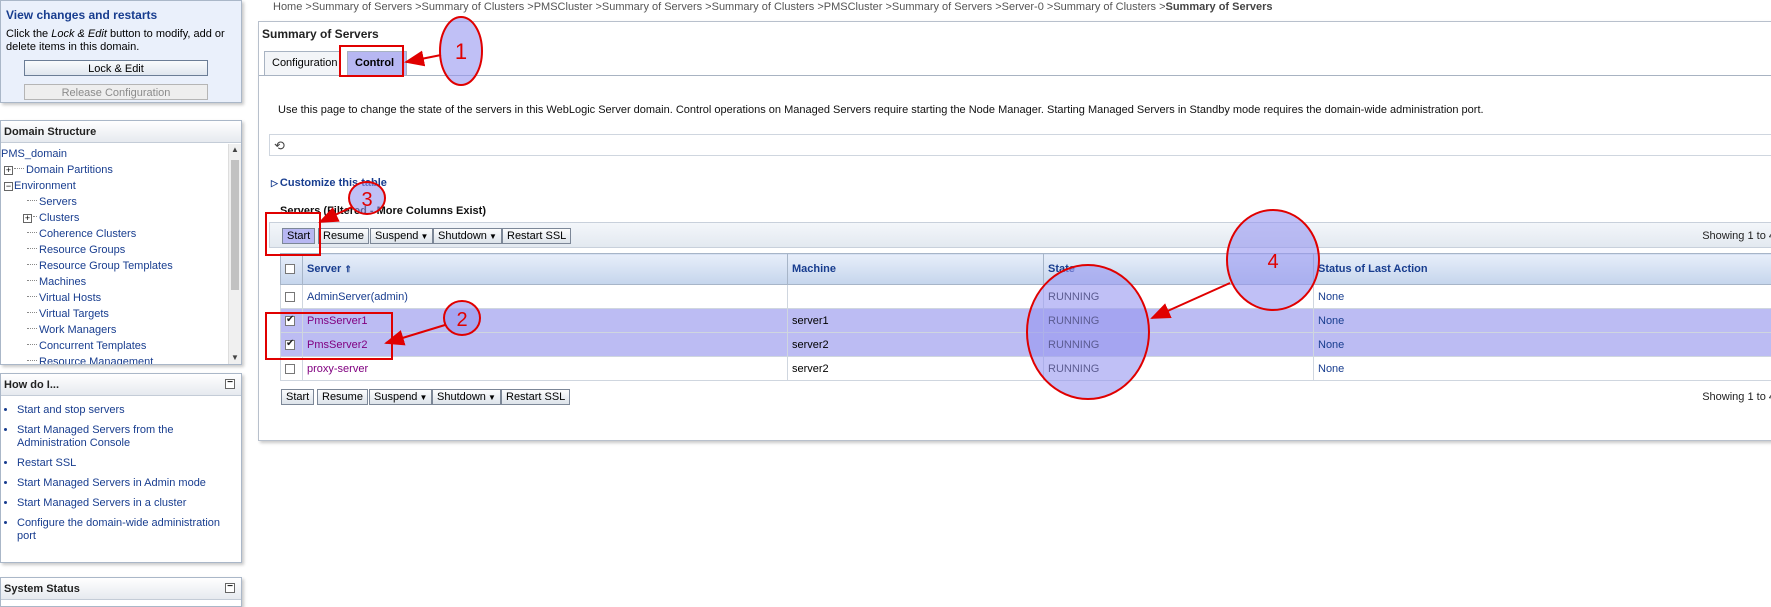  Describe the element at coordinates (1026, 345) in the screenshot. I see `table-row: PmsServer2 server2 RUNNING None` at that location.